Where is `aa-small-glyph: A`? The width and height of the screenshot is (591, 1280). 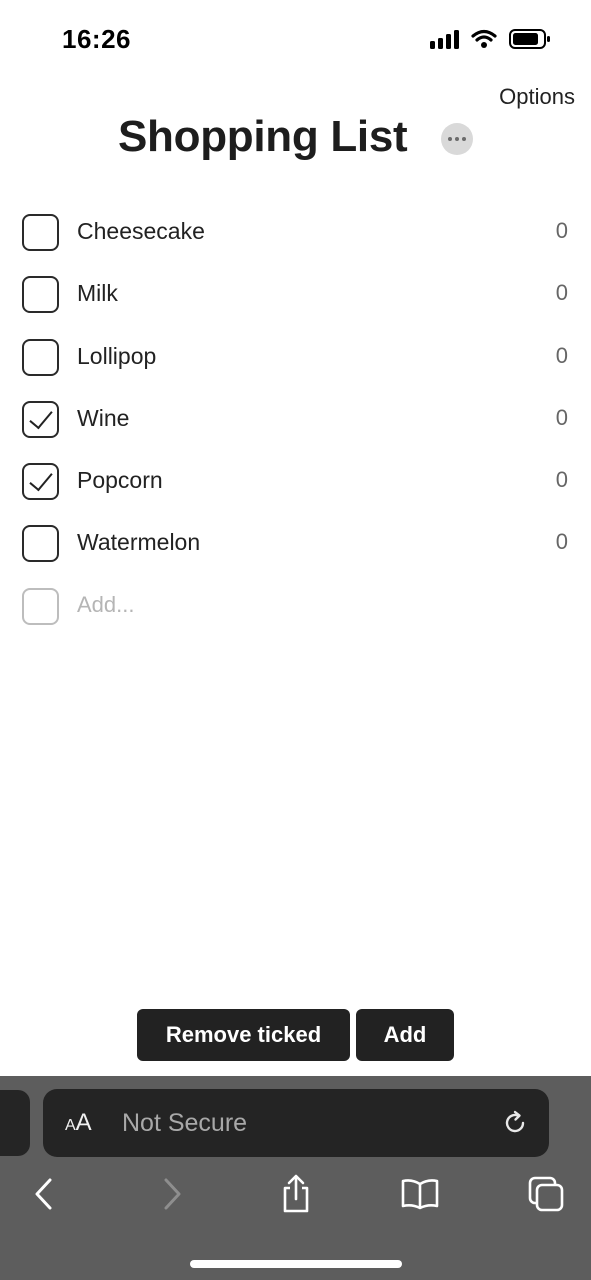
aa-small-glyph: A is located at coordinates (70, 1125).